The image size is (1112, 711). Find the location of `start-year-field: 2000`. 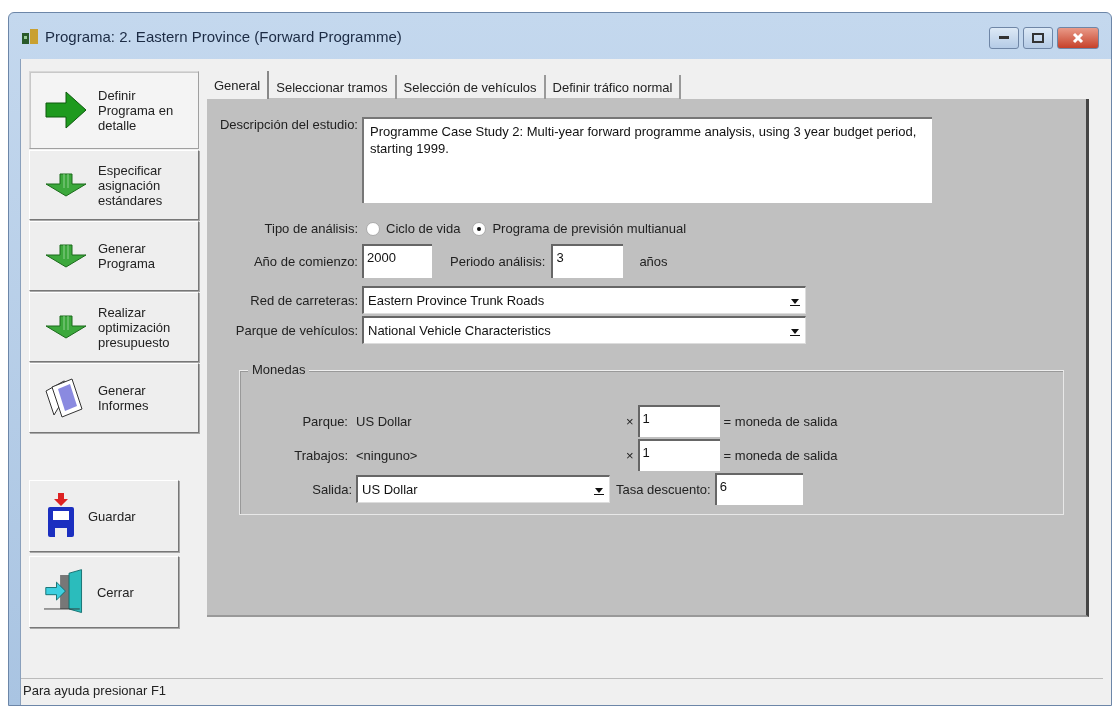

start-year-field: 2000 is located at coordinates (397, 261).